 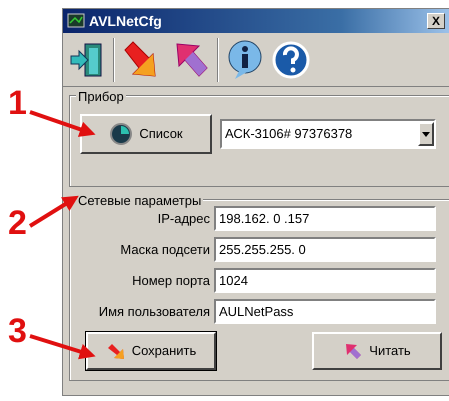 What do you see at coordinates (183, 219) in the screenshot?
I see `field-label: IP-адрес` at bounding box center [183, 219].